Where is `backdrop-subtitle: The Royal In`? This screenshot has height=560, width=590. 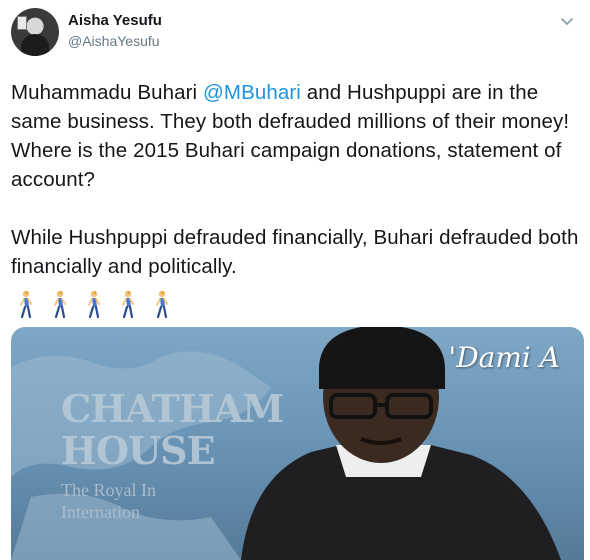 backdrop-subtitle: The Royal In is located at coordinates (108, 490).